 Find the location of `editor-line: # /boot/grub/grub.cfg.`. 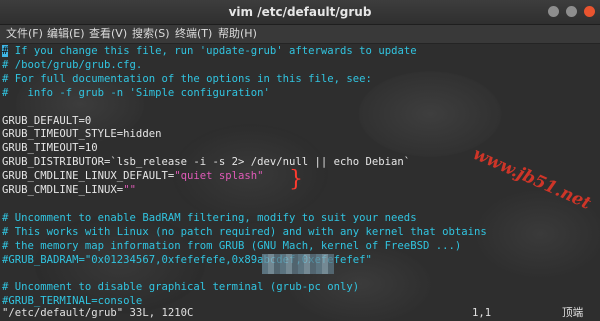

editor-line: # /boot/grub/grub.cfg. is located at coordinates (72, 65).